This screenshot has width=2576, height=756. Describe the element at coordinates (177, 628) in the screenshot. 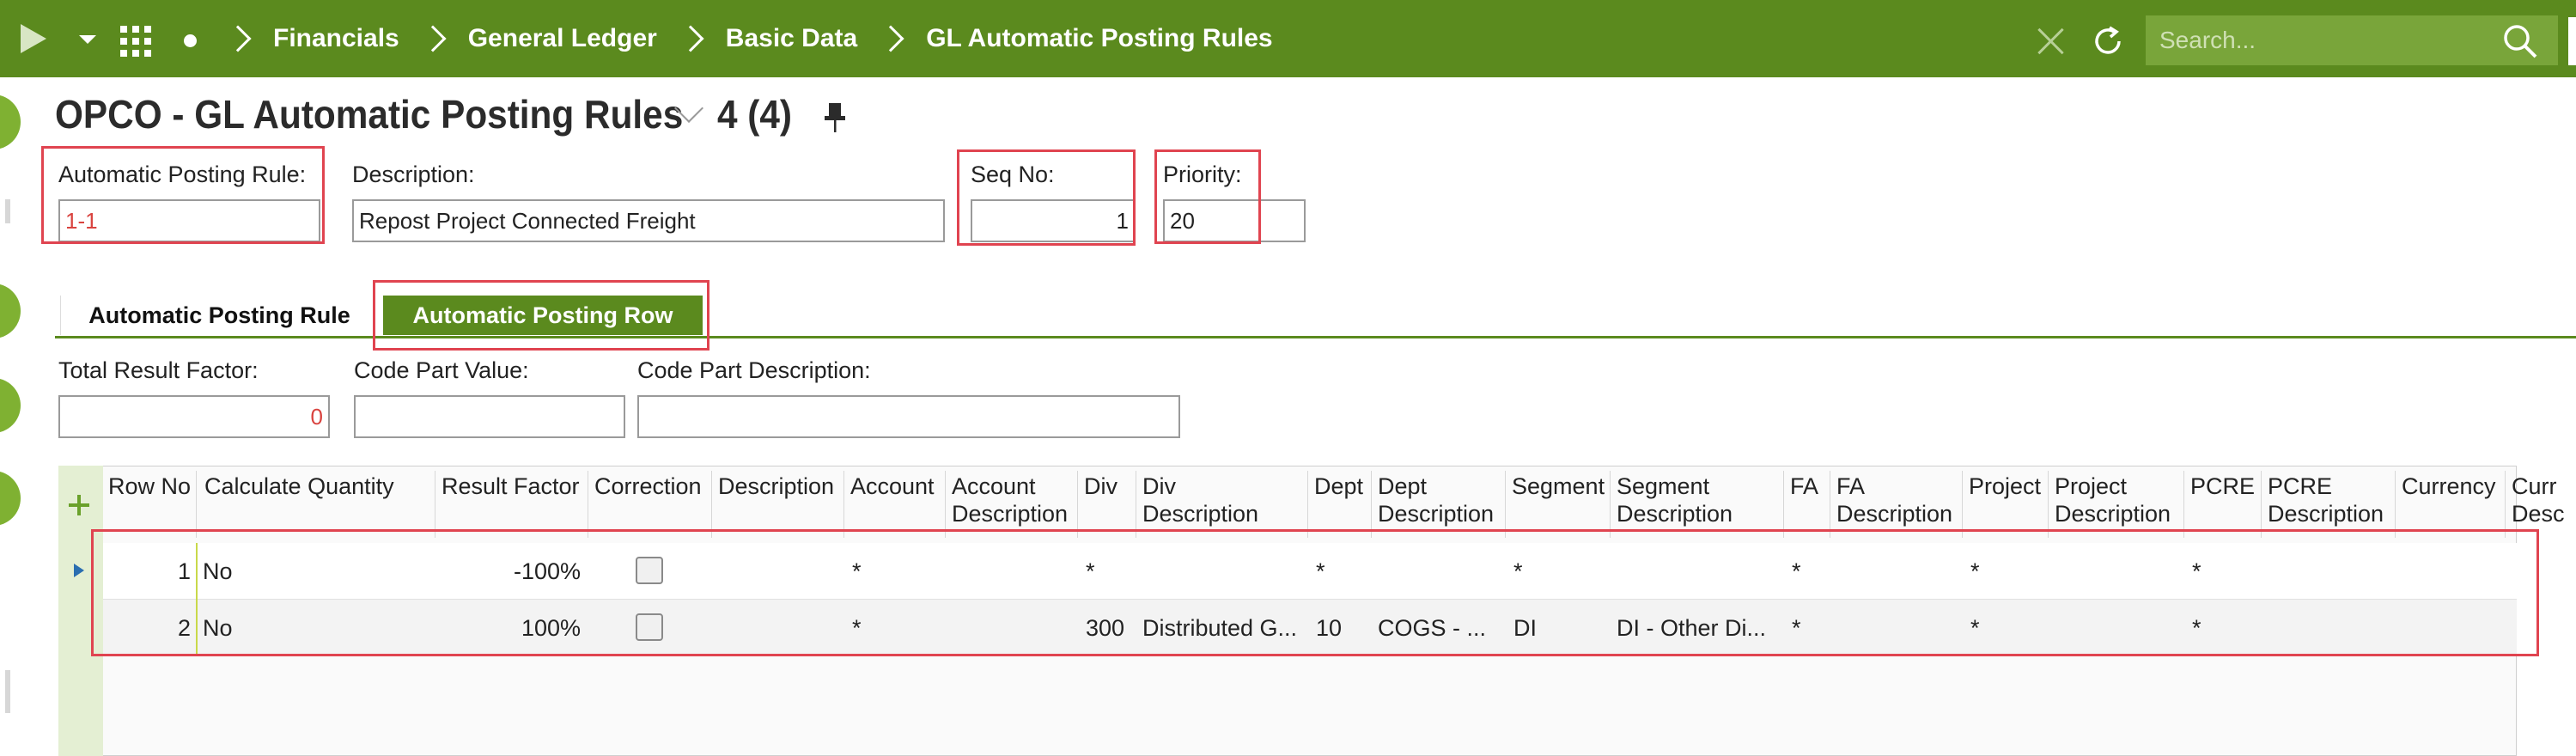

I see `cell-row-no: 2` at that location.